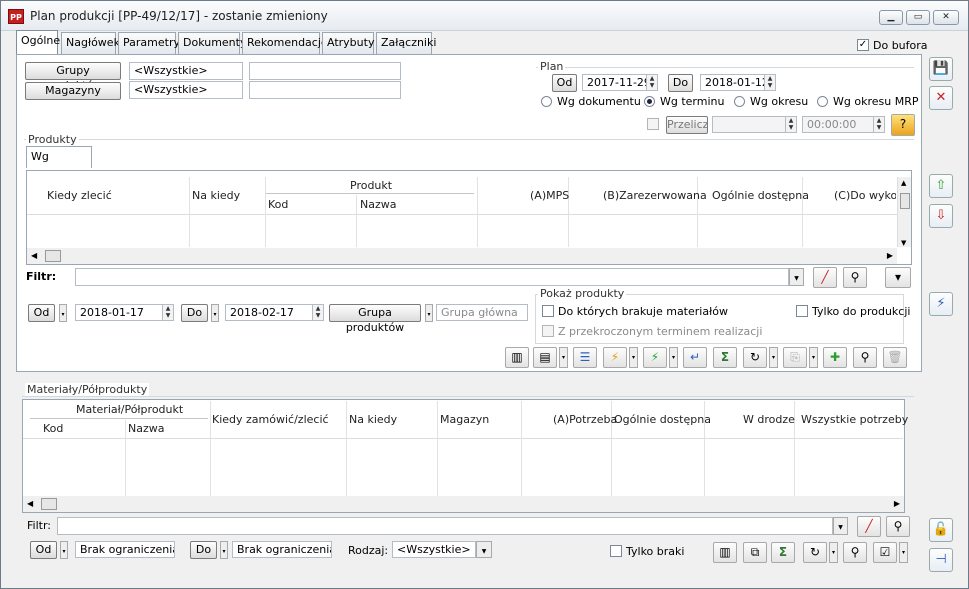  I want to click on copy-icon: ⎘, so click(795, 357).